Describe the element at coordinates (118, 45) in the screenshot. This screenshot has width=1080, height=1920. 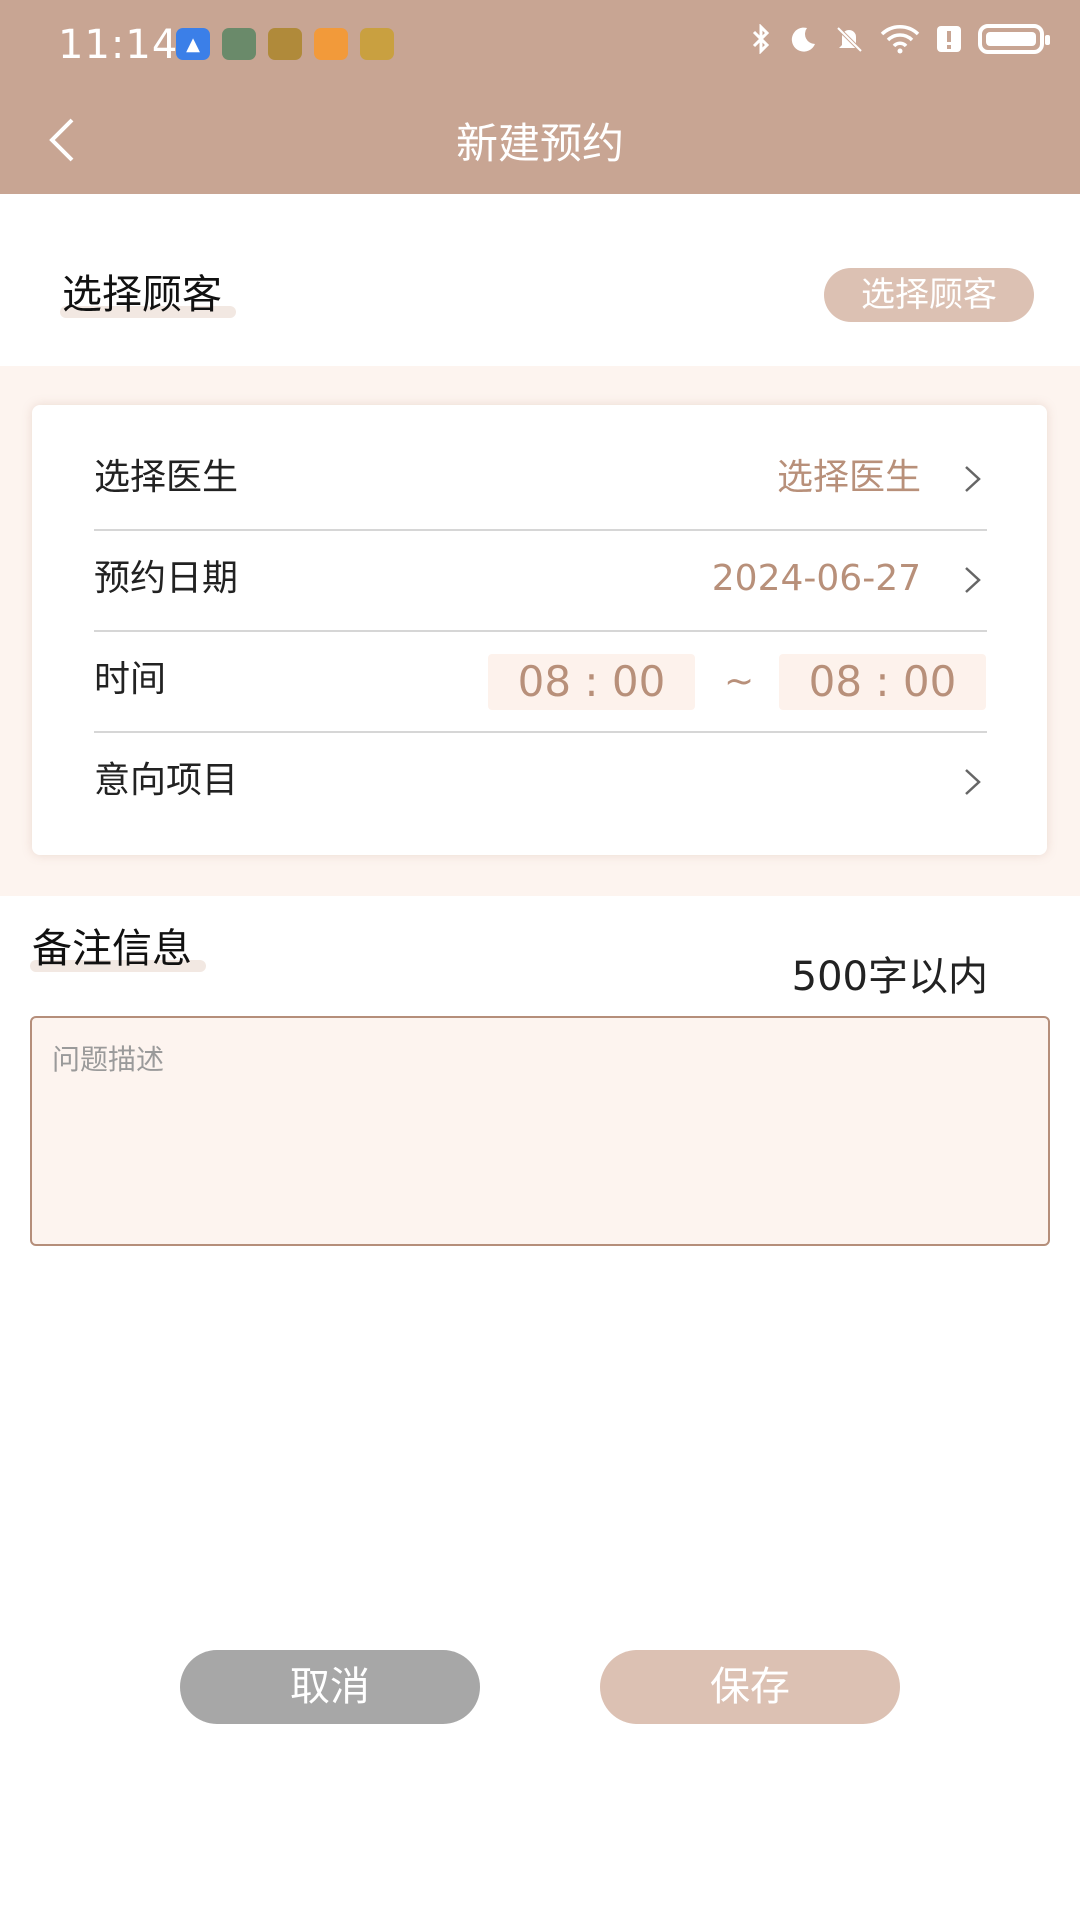
I see `status-time: 11:14` at that location.